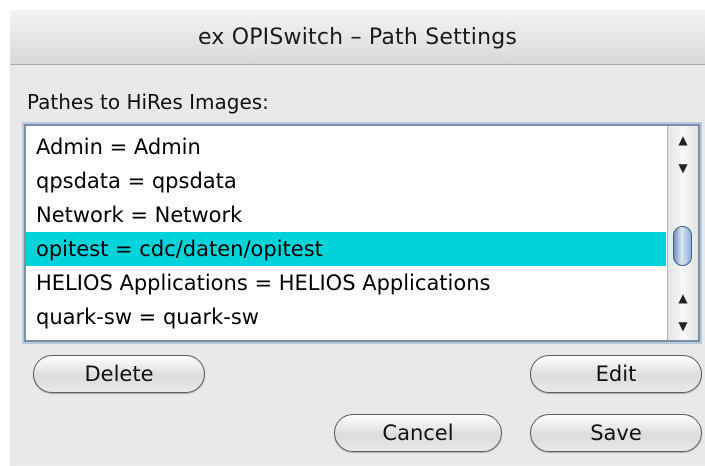 The image size is (705, 466). I want to click on list-item: qpsdata = qpsdata, so click(346, 181).